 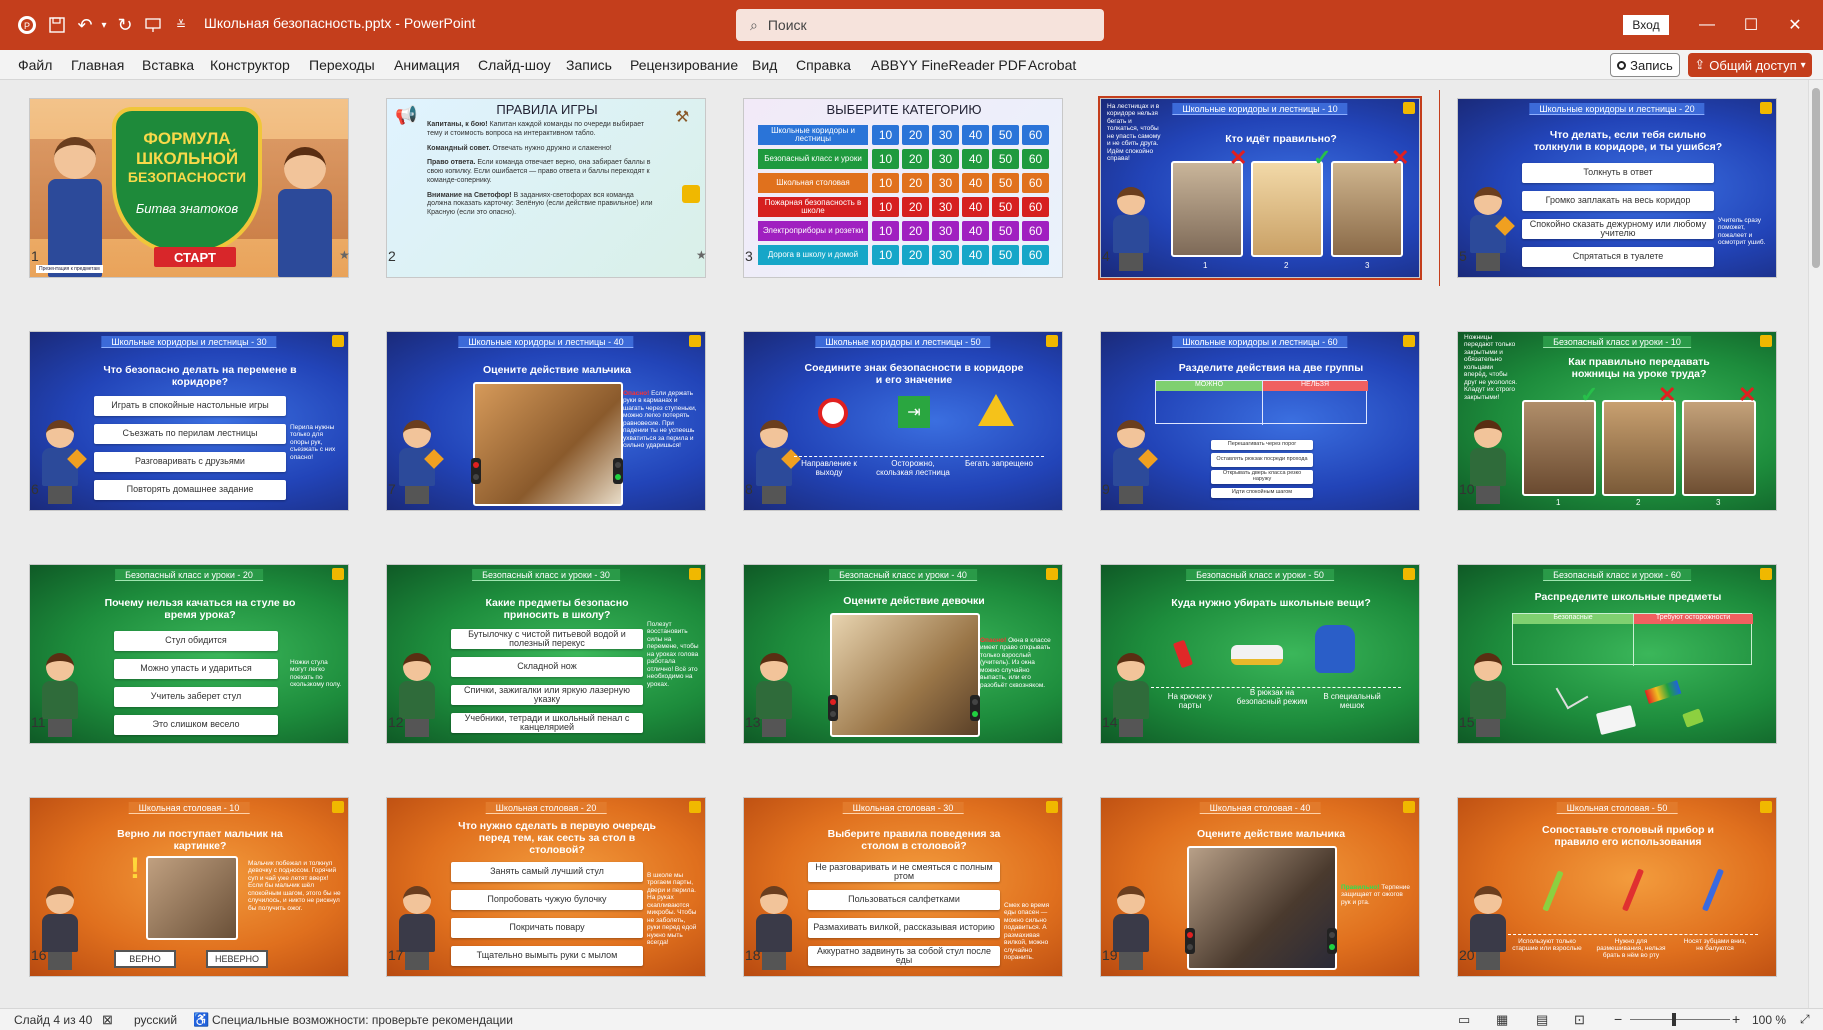 I want to click on language-indicator: русский, so click(x=155, y=1020).